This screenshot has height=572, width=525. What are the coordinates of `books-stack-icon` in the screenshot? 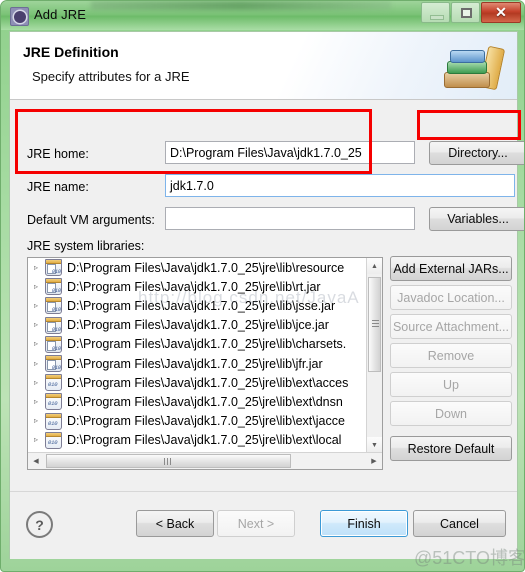 It's located at (476, 69).